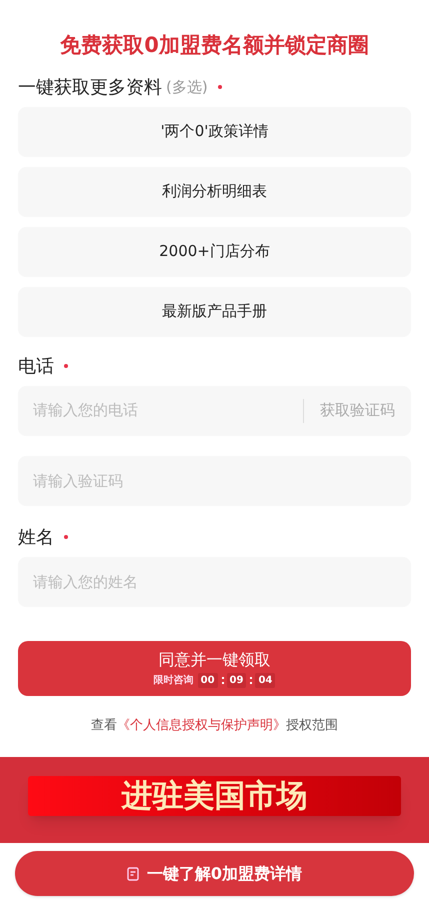 Image resolution: width=429 pixels, height=910 pixels. What do you see at coordinates (208, 680) in the screenshot?
I see `countdown-digits: 00` at bounding box center [208, 680].